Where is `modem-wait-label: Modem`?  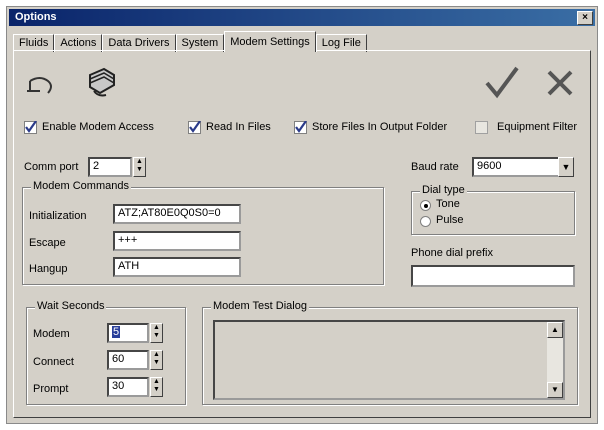
modem-wait-label: Modem is located at coordinates (51, 334).